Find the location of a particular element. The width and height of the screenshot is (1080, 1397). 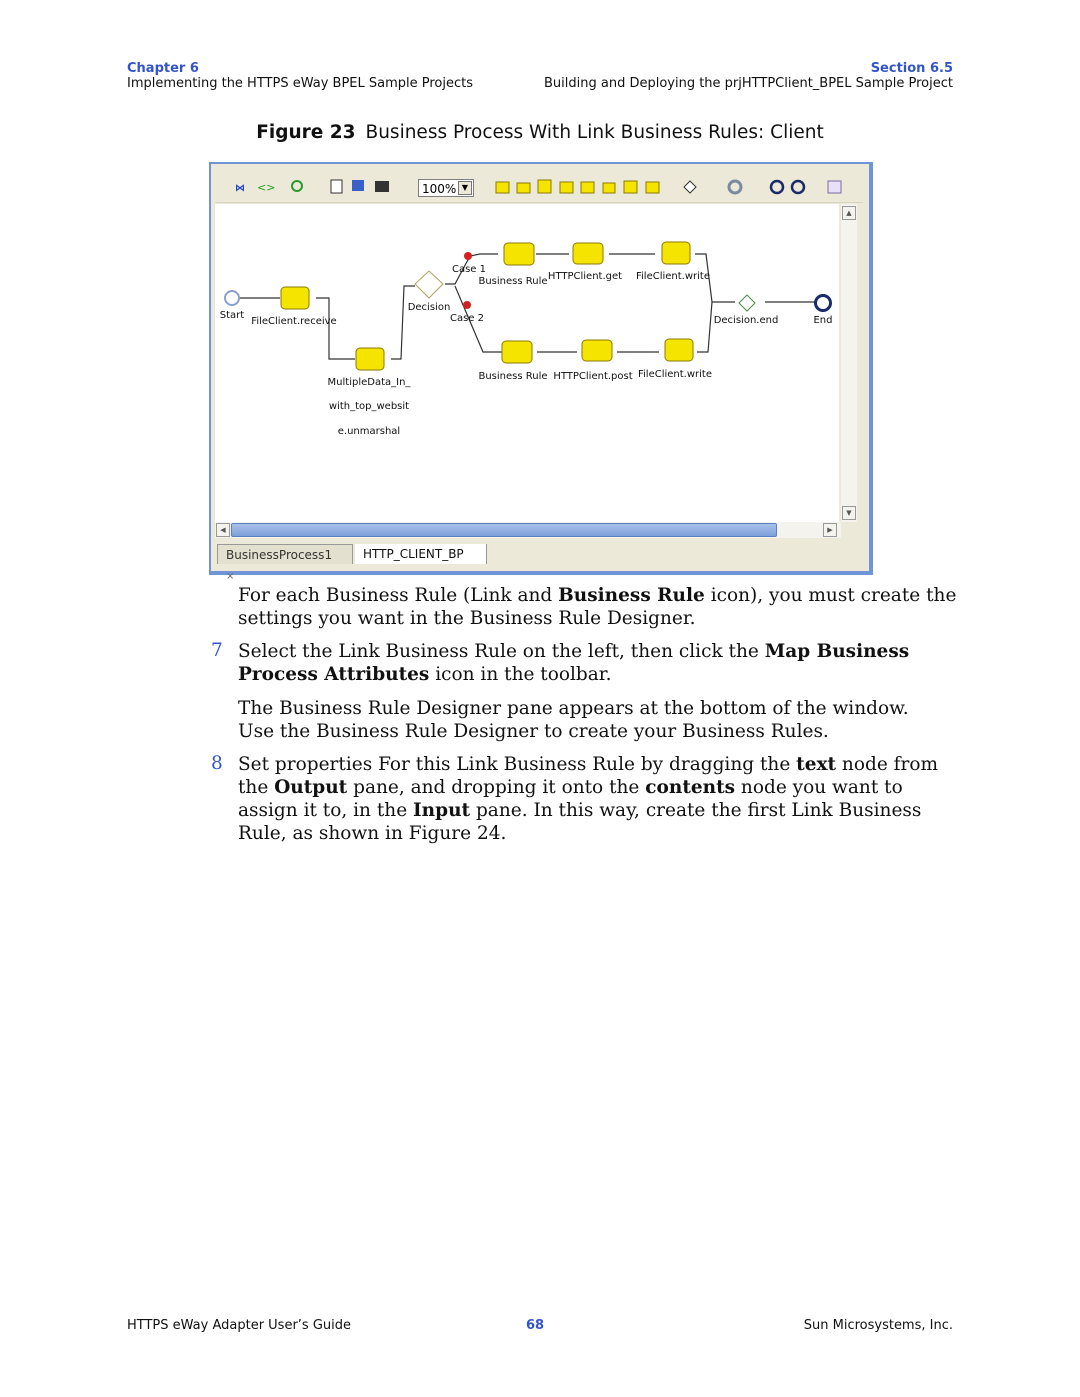

unmarshal-label-1: MultipleData_In_ is located at coordinates (370, 382).